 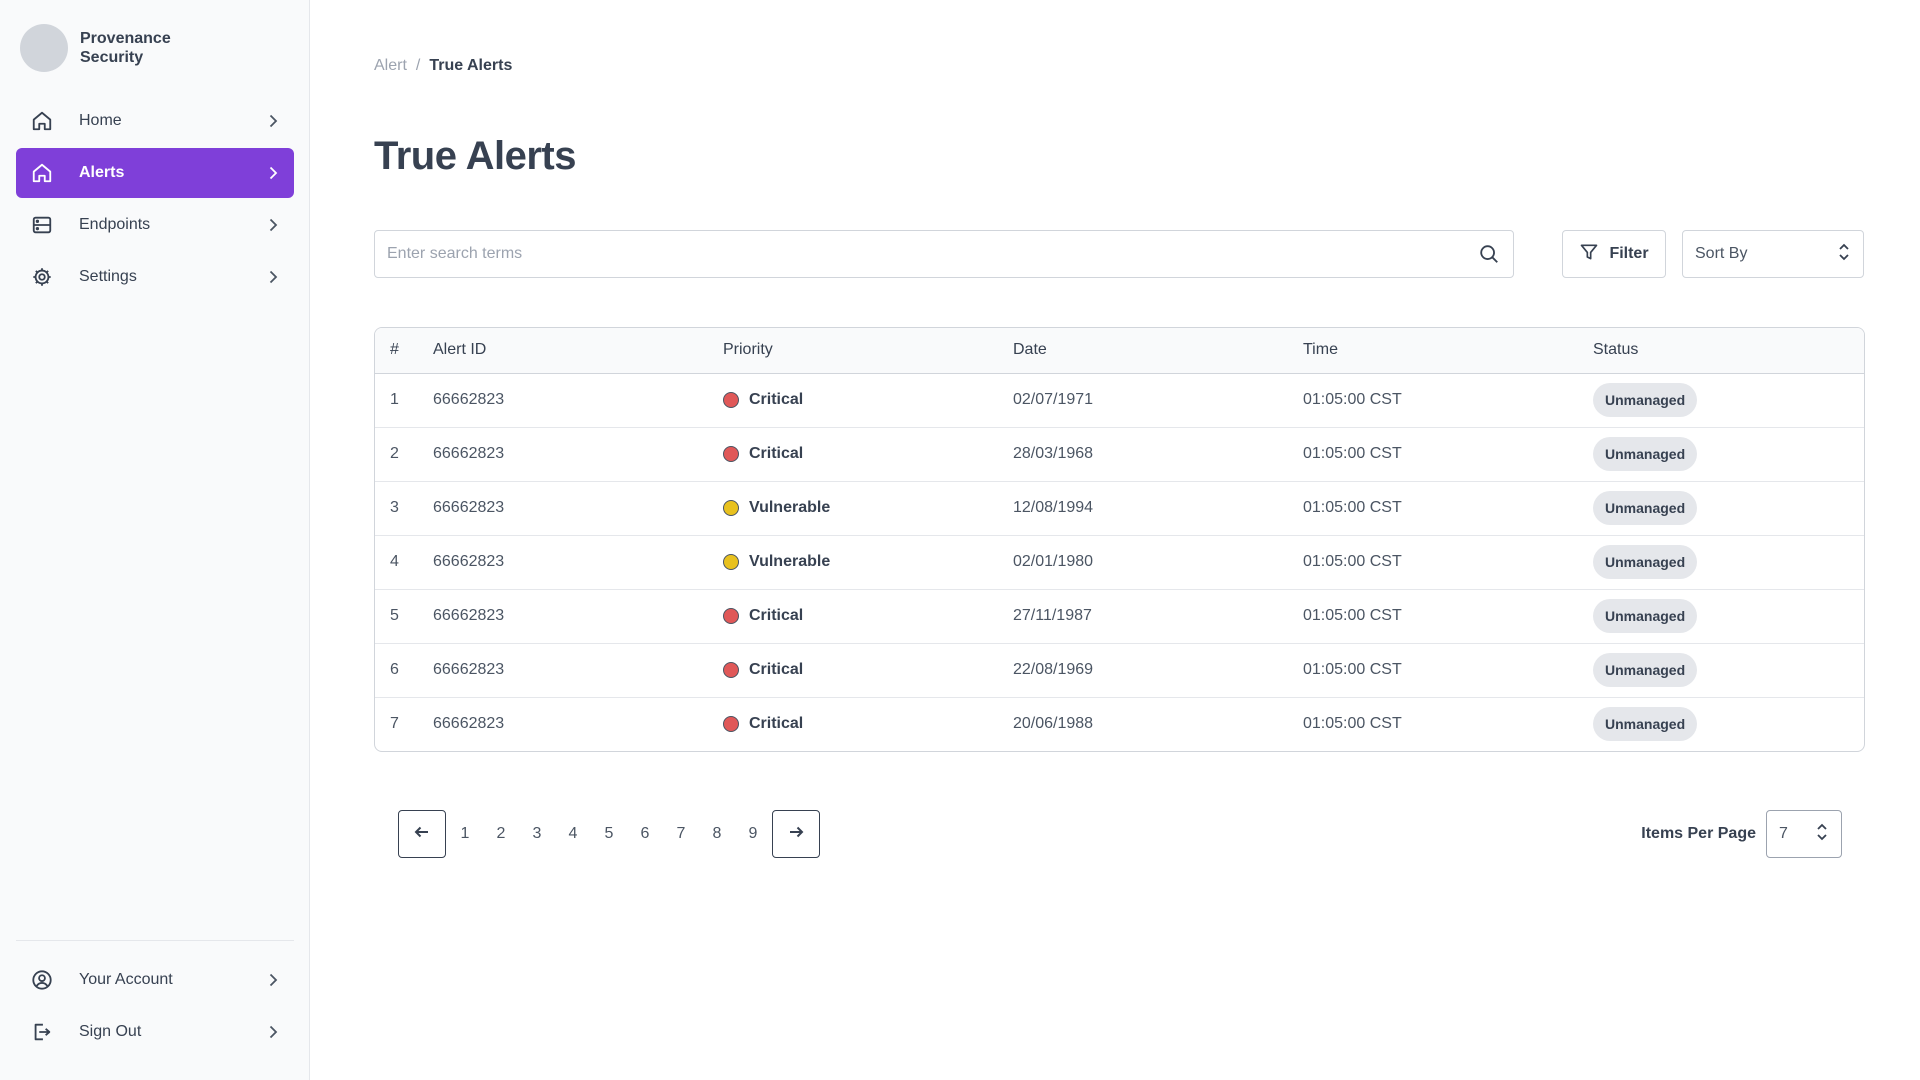 What do you see at coordinates (155, 277) in the screenshot?
I see `sidebar-item-settings: Settings` at bounding box center [155, 277].